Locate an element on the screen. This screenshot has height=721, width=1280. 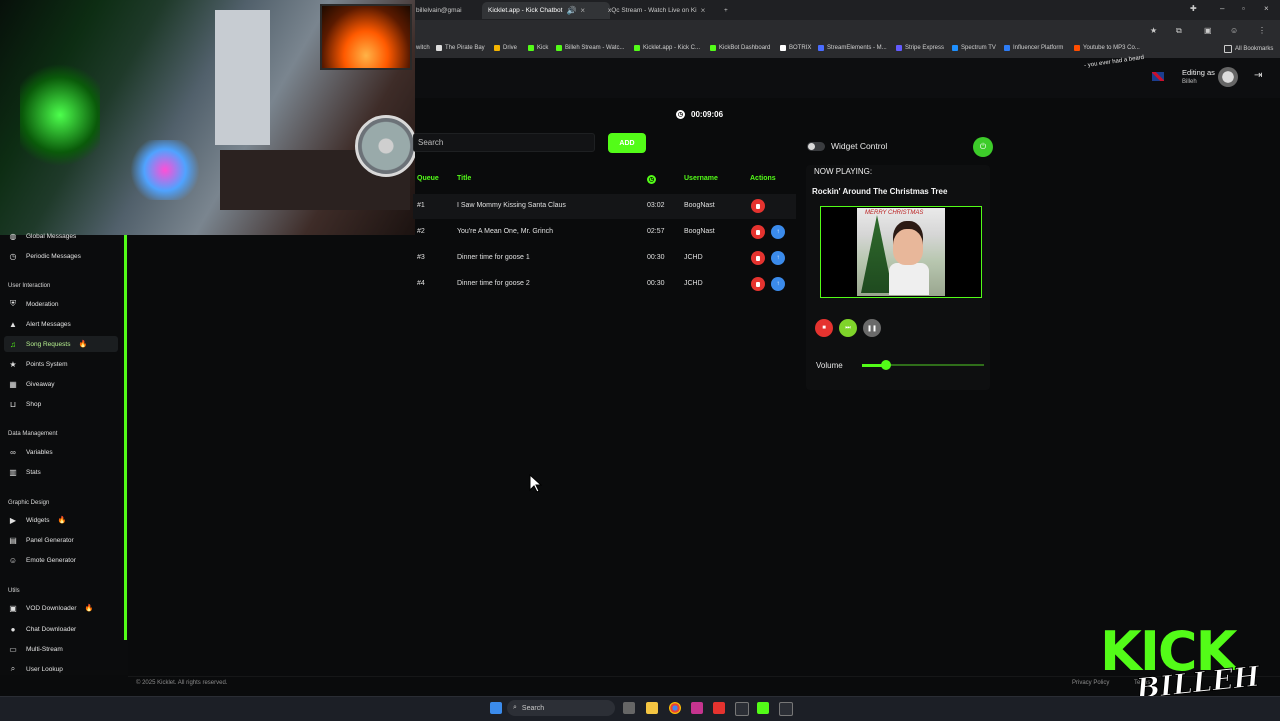
extensions-icon: ⧉ is located at coordinates (1179, 31).